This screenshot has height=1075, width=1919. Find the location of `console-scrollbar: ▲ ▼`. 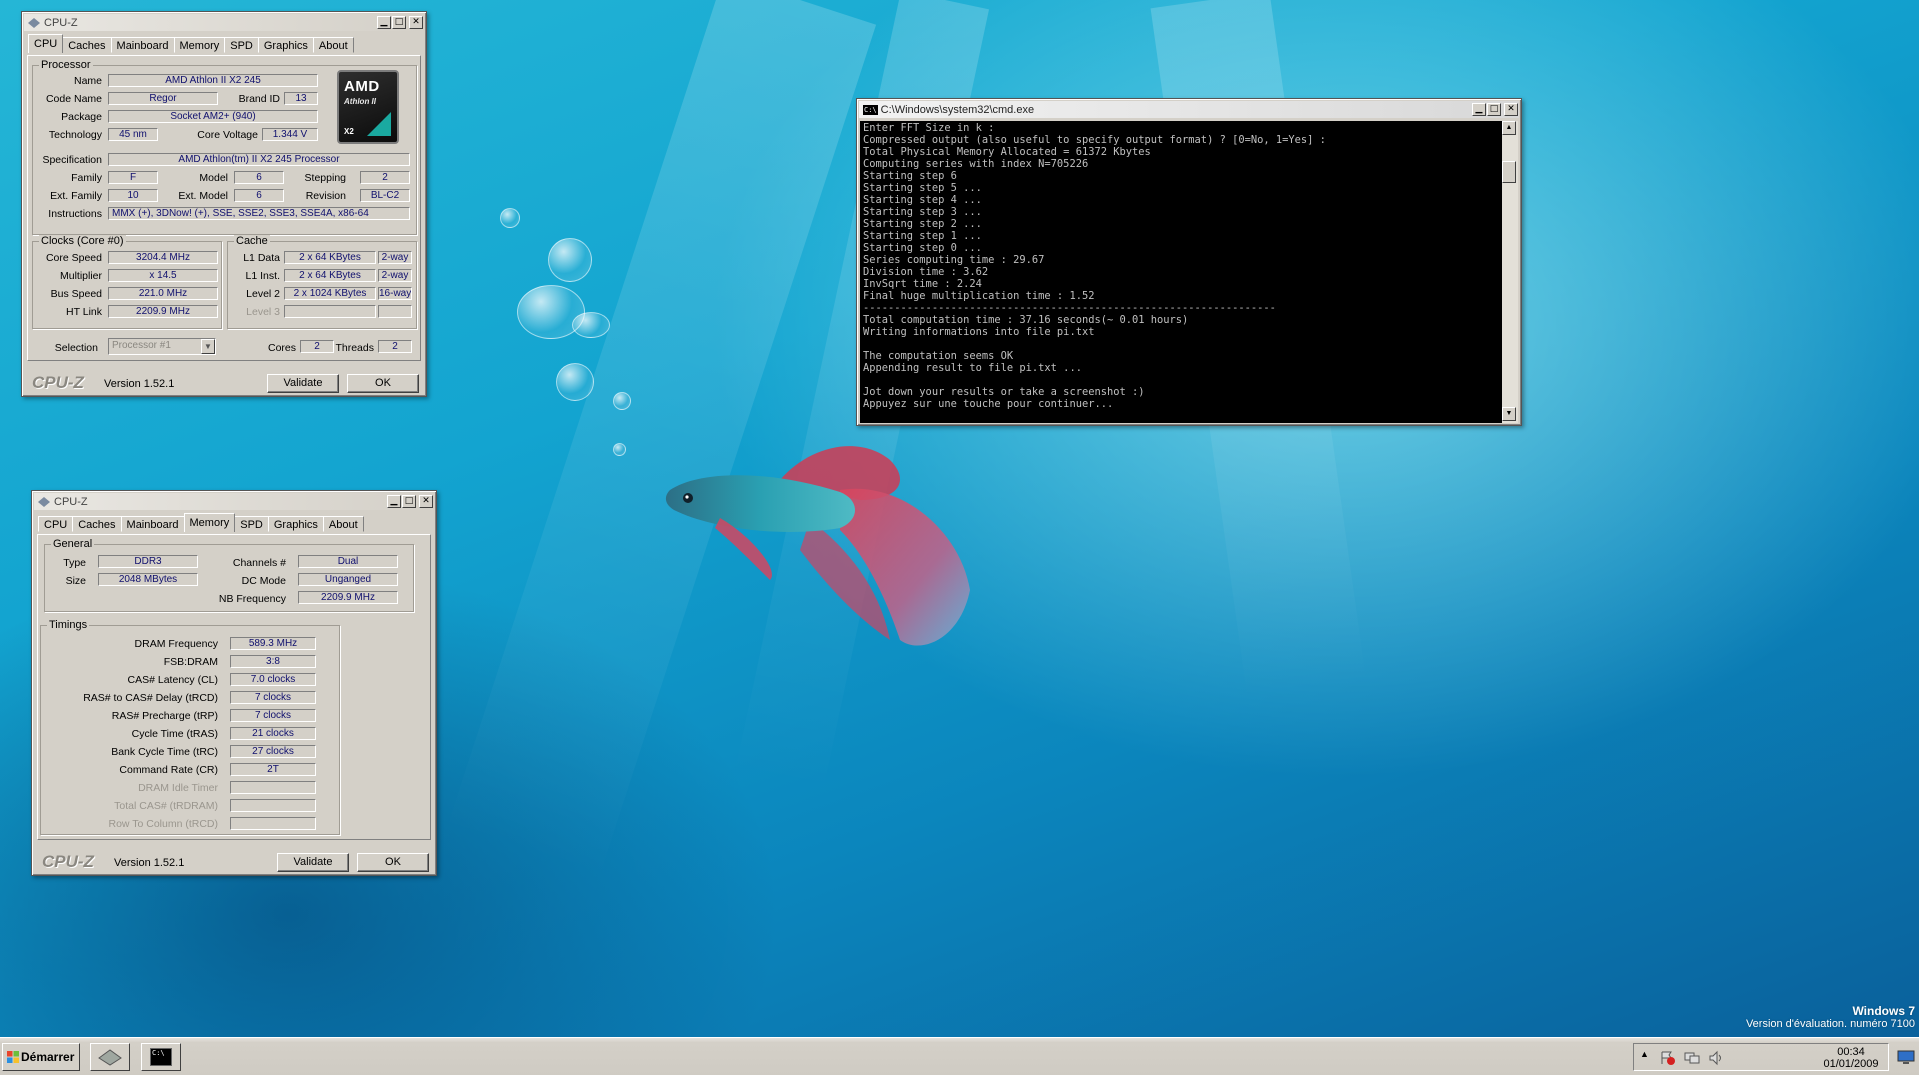

console-scrollbar: ▲ ▼ is located at coordinates (1510, 272).